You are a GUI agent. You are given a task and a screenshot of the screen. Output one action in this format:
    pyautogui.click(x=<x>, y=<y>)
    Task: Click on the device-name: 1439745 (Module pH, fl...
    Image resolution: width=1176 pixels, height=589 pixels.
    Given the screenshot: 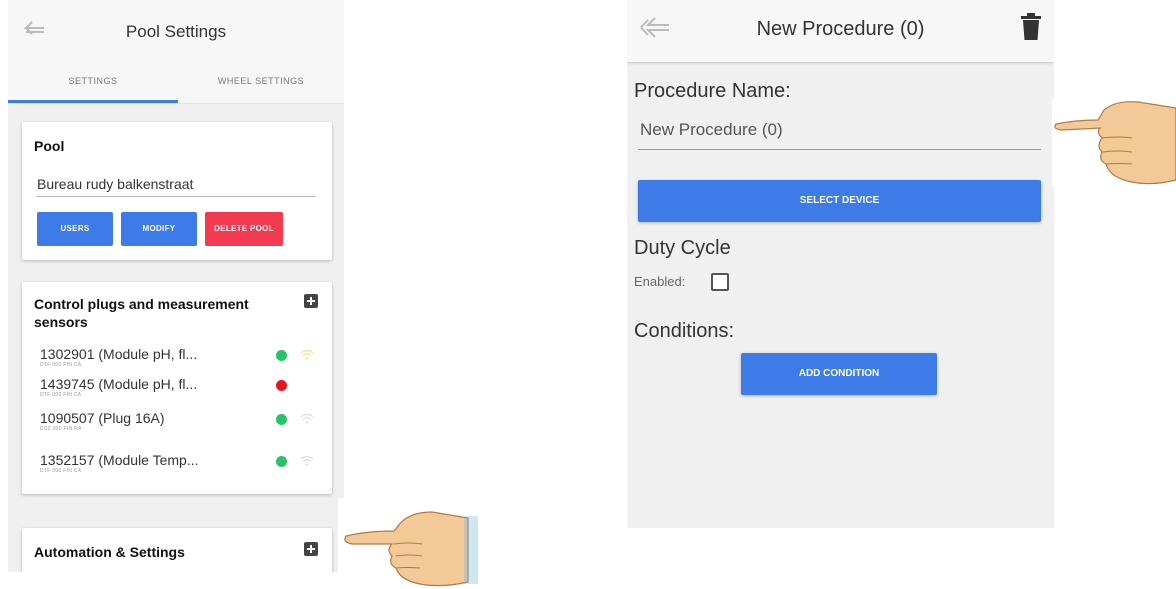 What is the action you would take?
    pyautogui.click(x=119, y=384)
    